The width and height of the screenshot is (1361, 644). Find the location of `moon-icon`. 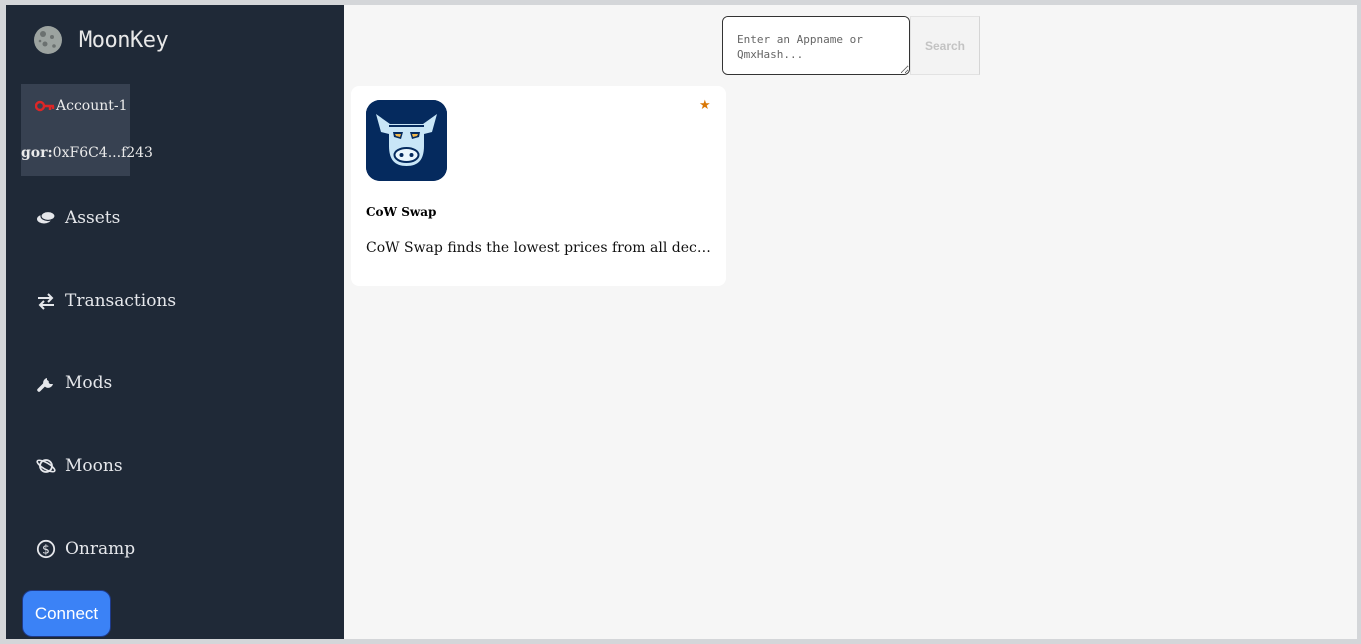

moon-icon is located at coordinates (48, 40).